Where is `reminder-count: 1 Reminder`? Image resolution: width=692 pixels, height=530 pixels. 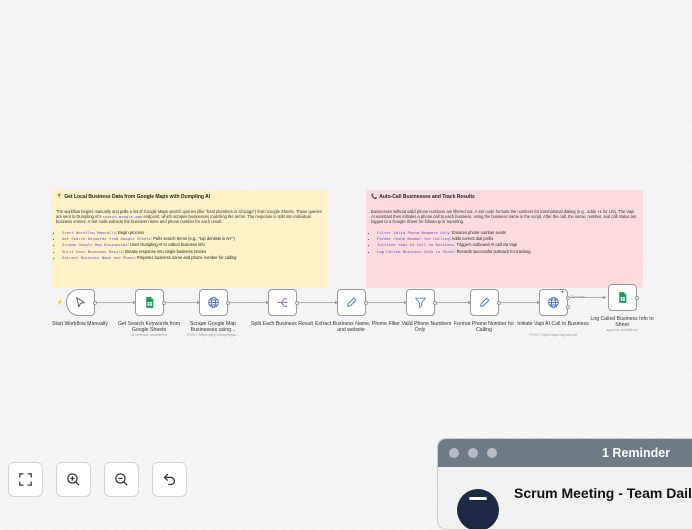
reminder-count: 1 Reminder is located at coordinates (636, 453).